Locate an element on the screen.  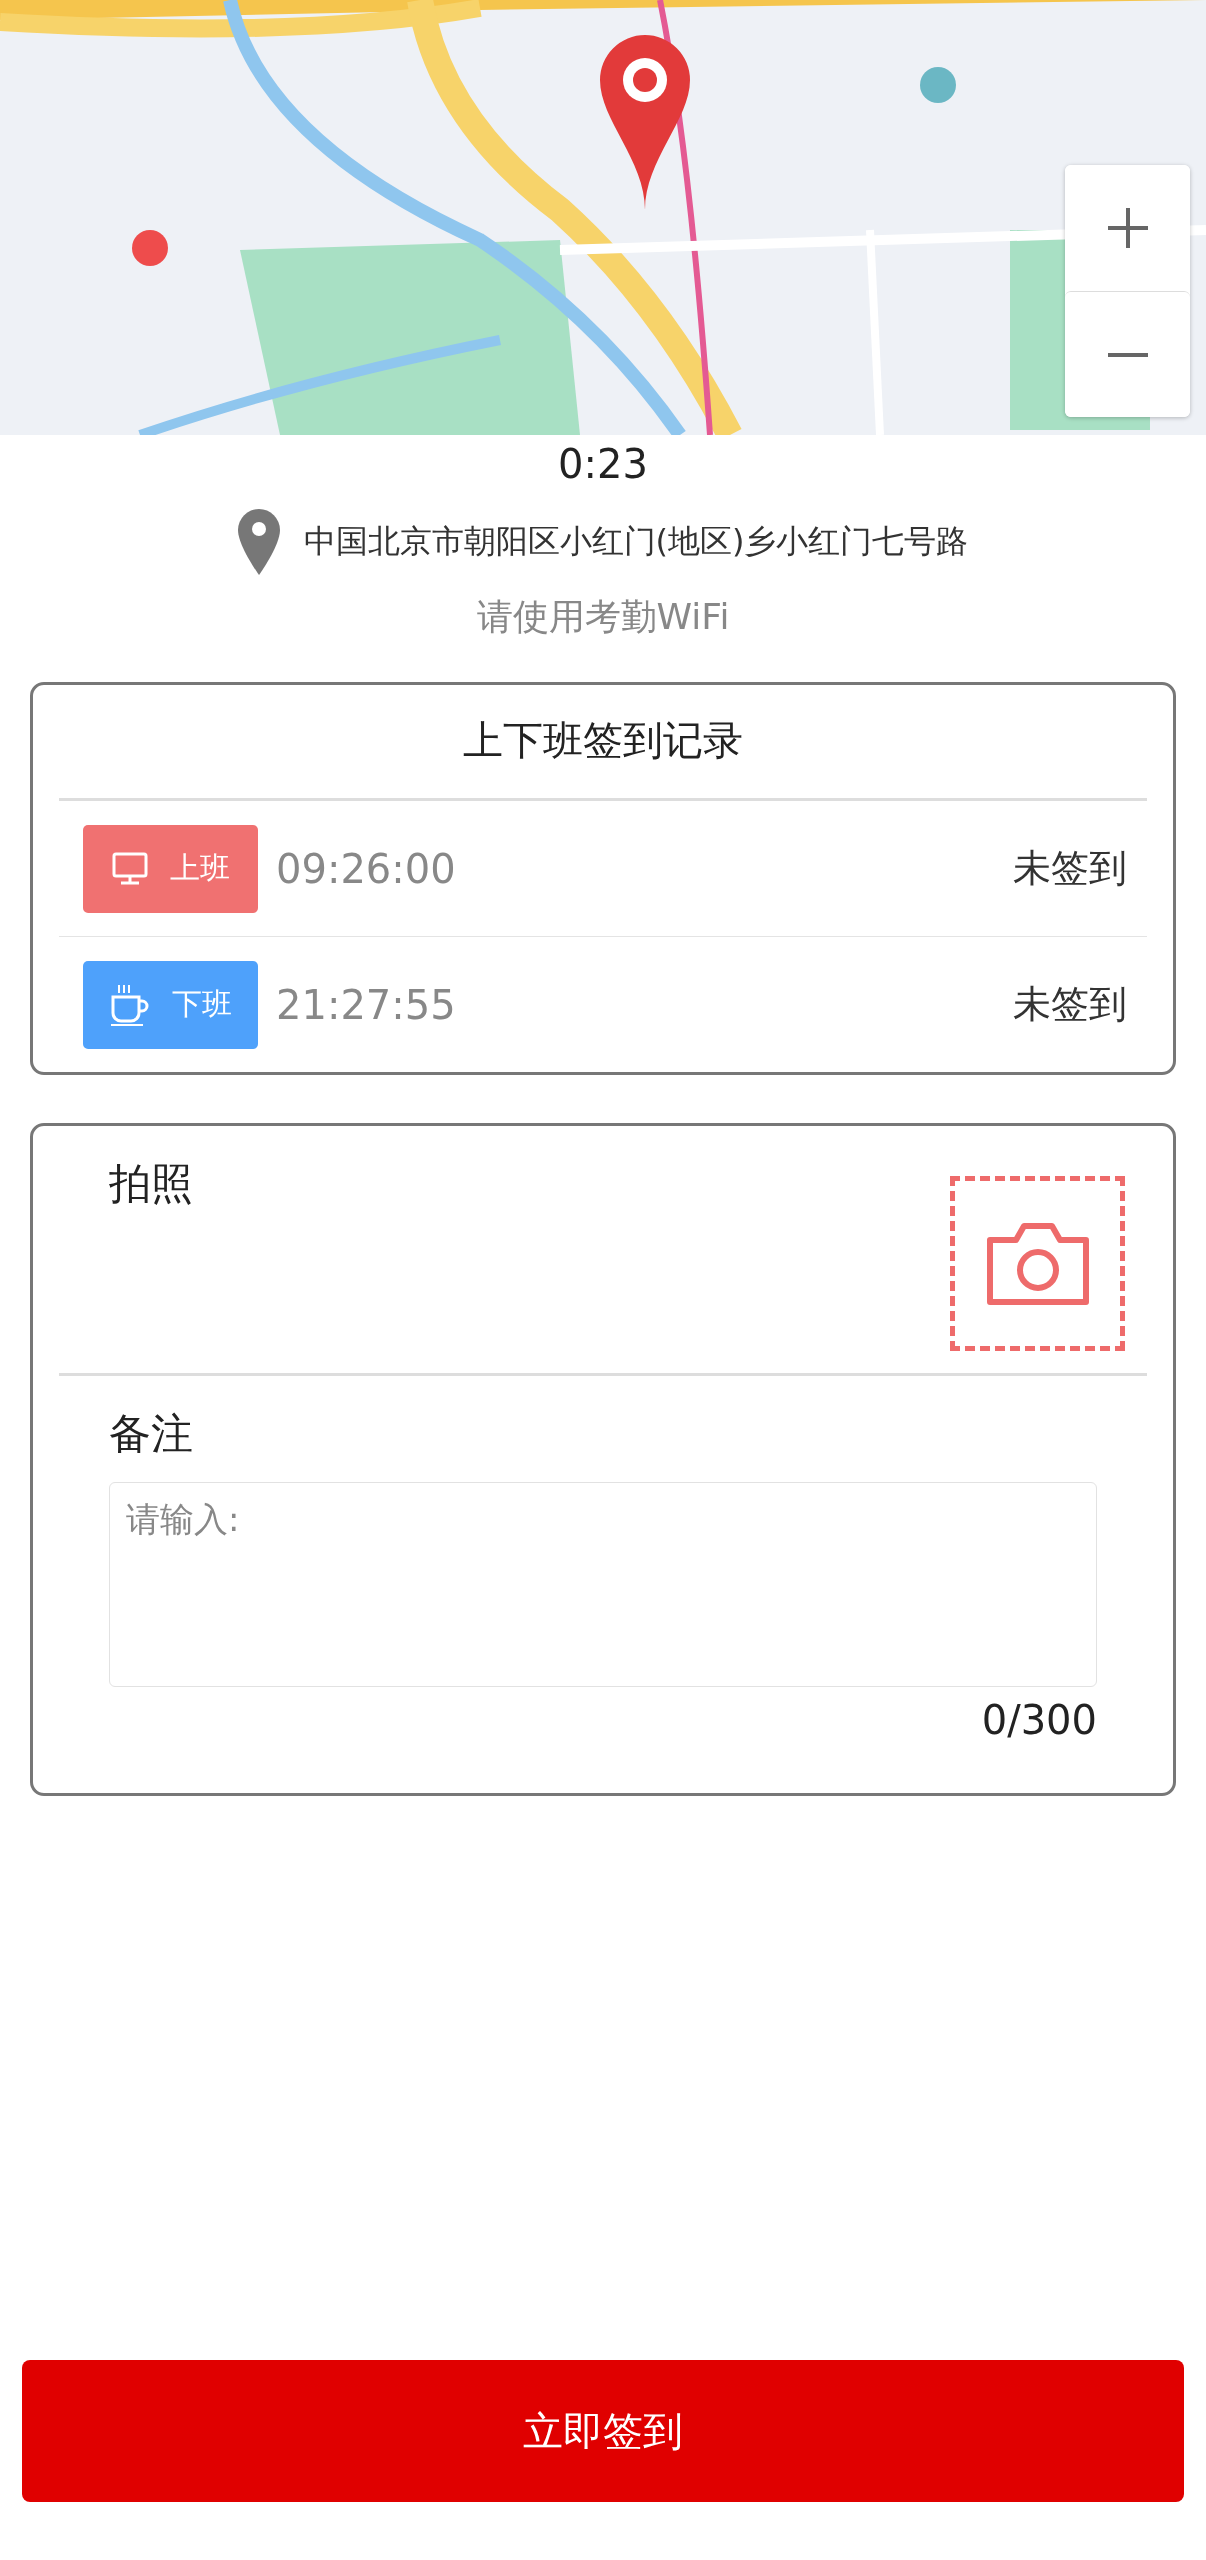
location-pin-icon is located at coordinates (258, 542).